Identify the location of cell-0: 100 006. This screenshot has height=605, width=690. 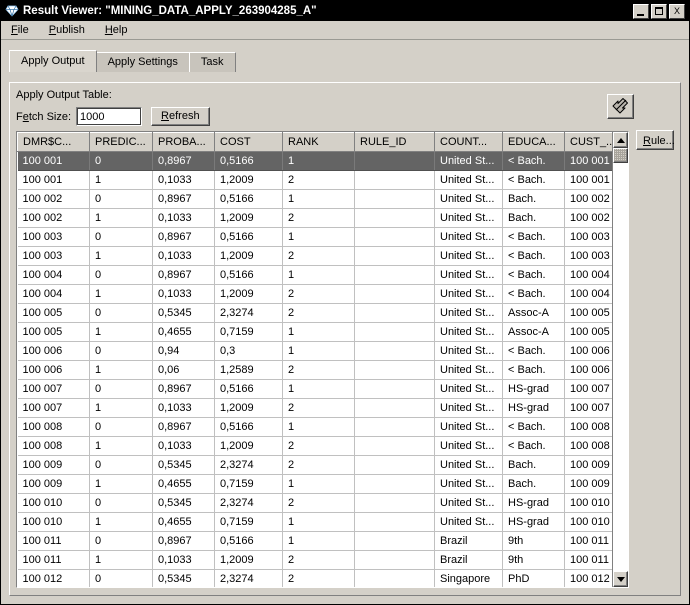
(53, 370).